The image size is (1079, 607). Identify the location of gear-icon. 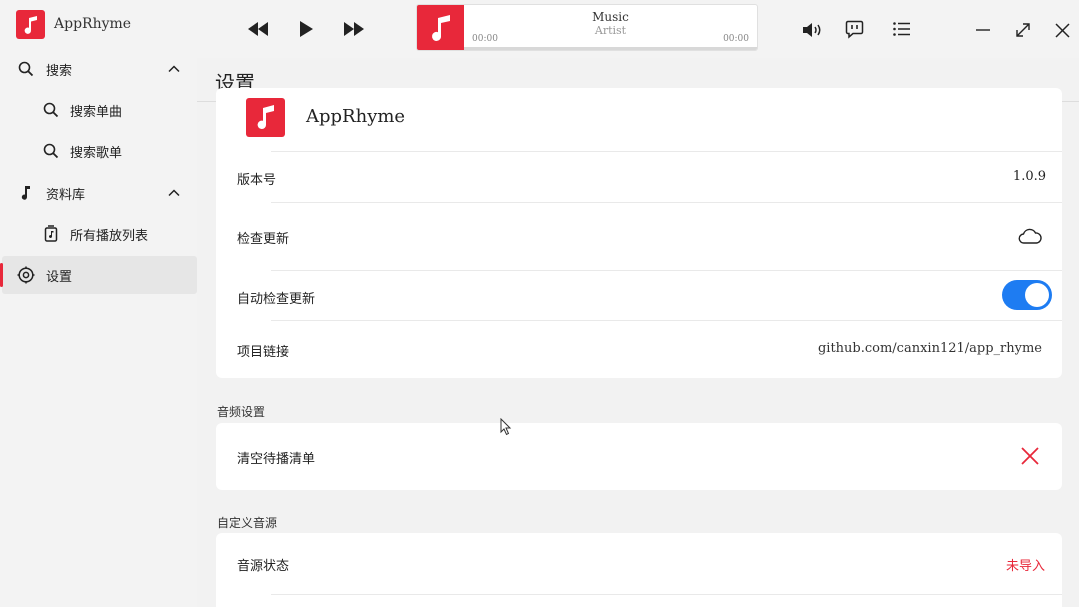
(26, 275).